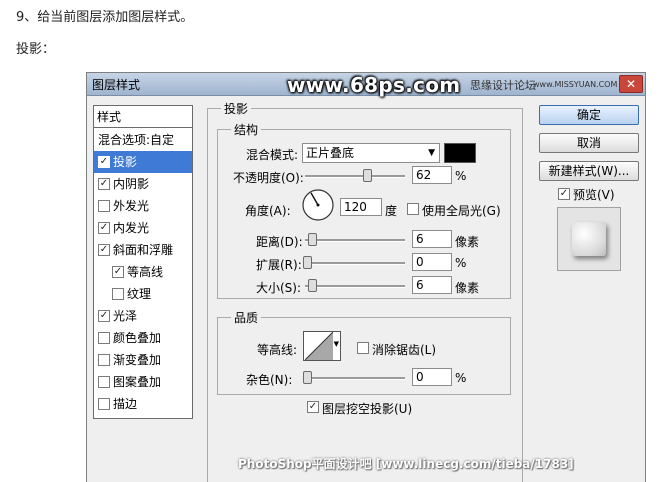  Describe the element at coordinates (131, 228) in the screenshot. I see `style-item-label: 内发光` at that location.